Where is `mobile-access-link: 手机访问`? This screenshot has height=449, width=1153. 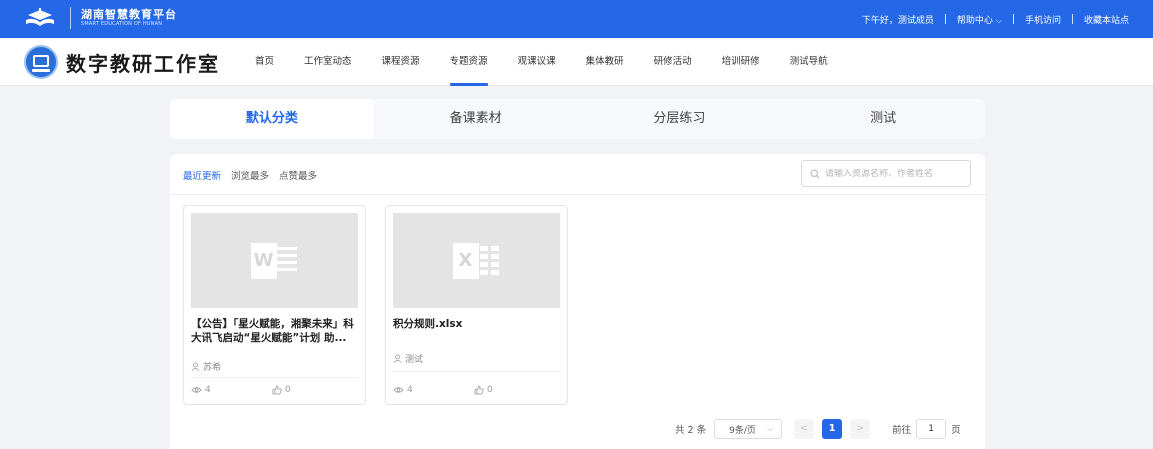
mobile-access-link: 手机访问 is located at coordinates (1043, 19).